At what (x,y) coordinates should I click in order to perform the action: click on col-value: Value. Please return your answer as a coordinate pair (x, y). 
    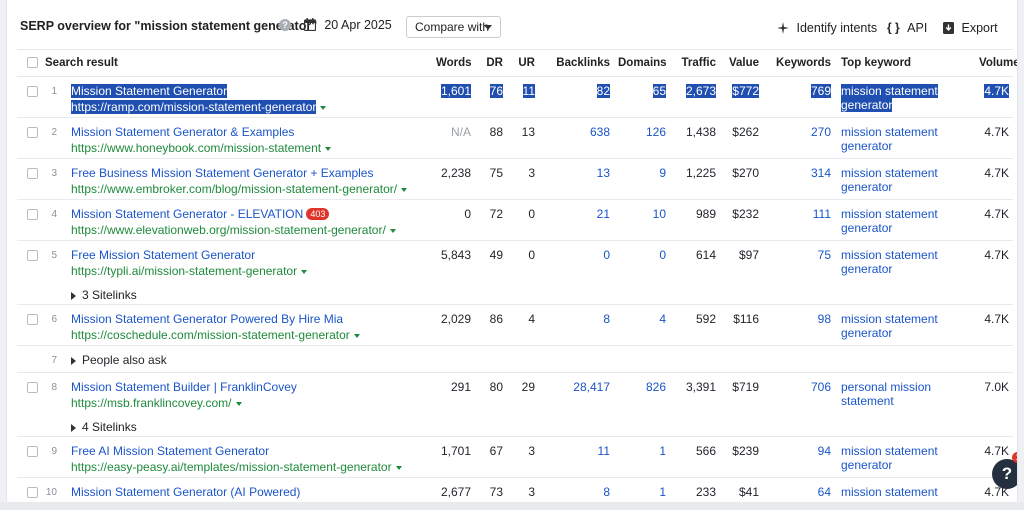
    Looking at the image, I should click on (741, 63).